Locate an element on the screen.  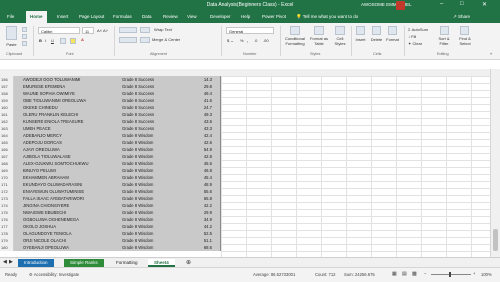
minimize-icon: – is located at coordinates (441, 4).